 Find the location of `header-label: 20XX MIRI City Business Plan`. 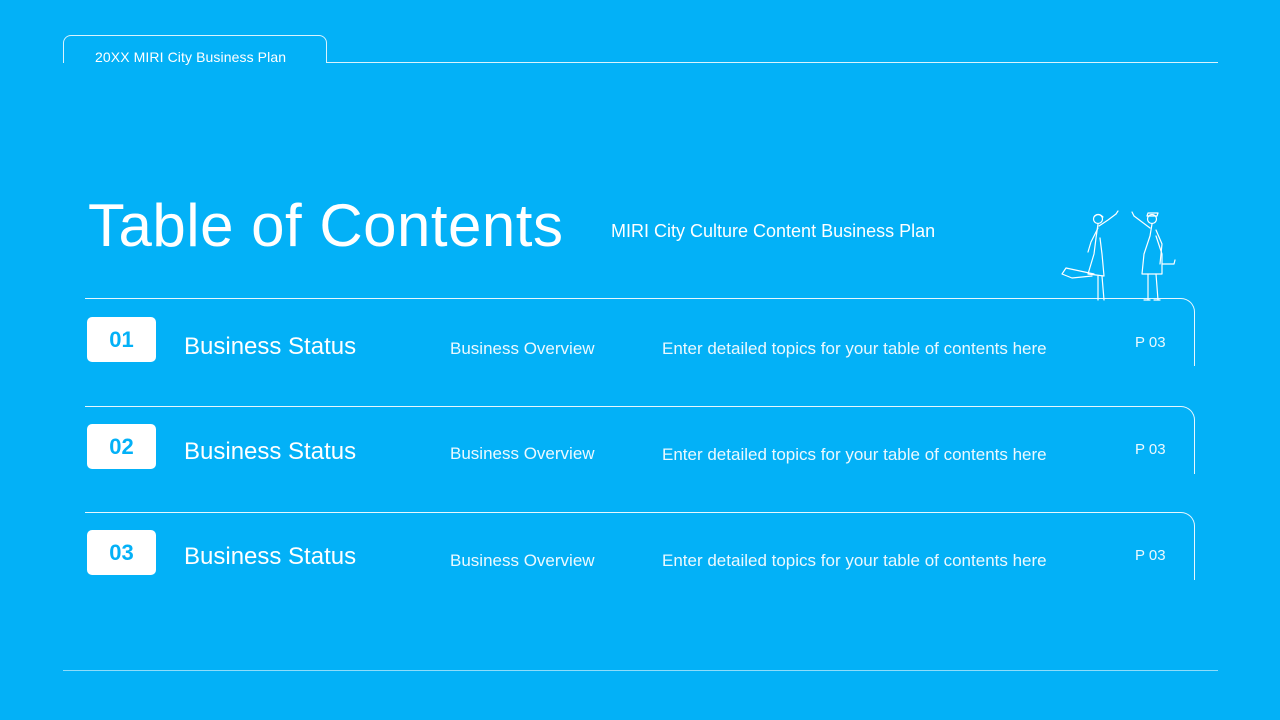

header-label: 20XX MIRI City Business Plan is located at coordinates (191, 57).